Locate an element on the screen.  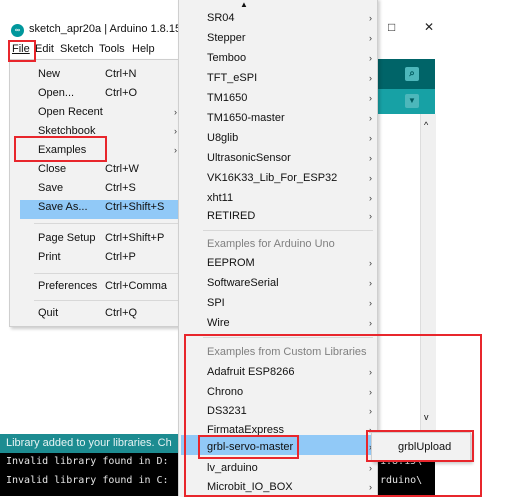
scroll-up-icon: ^ is located at coordinates (426, 125).